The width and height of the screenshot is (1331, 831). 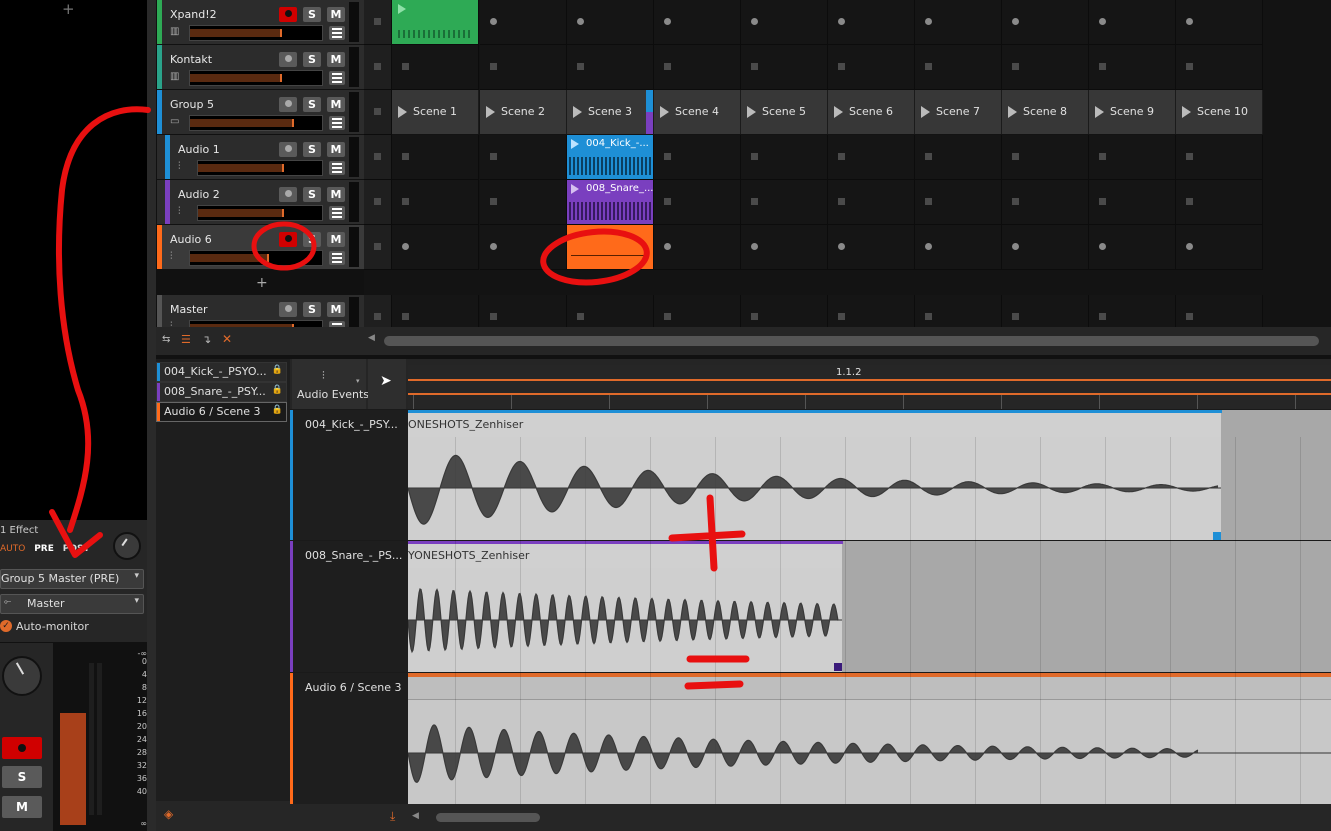 I want to click on swap-icon: ⇆, so click(x=166, y=339).